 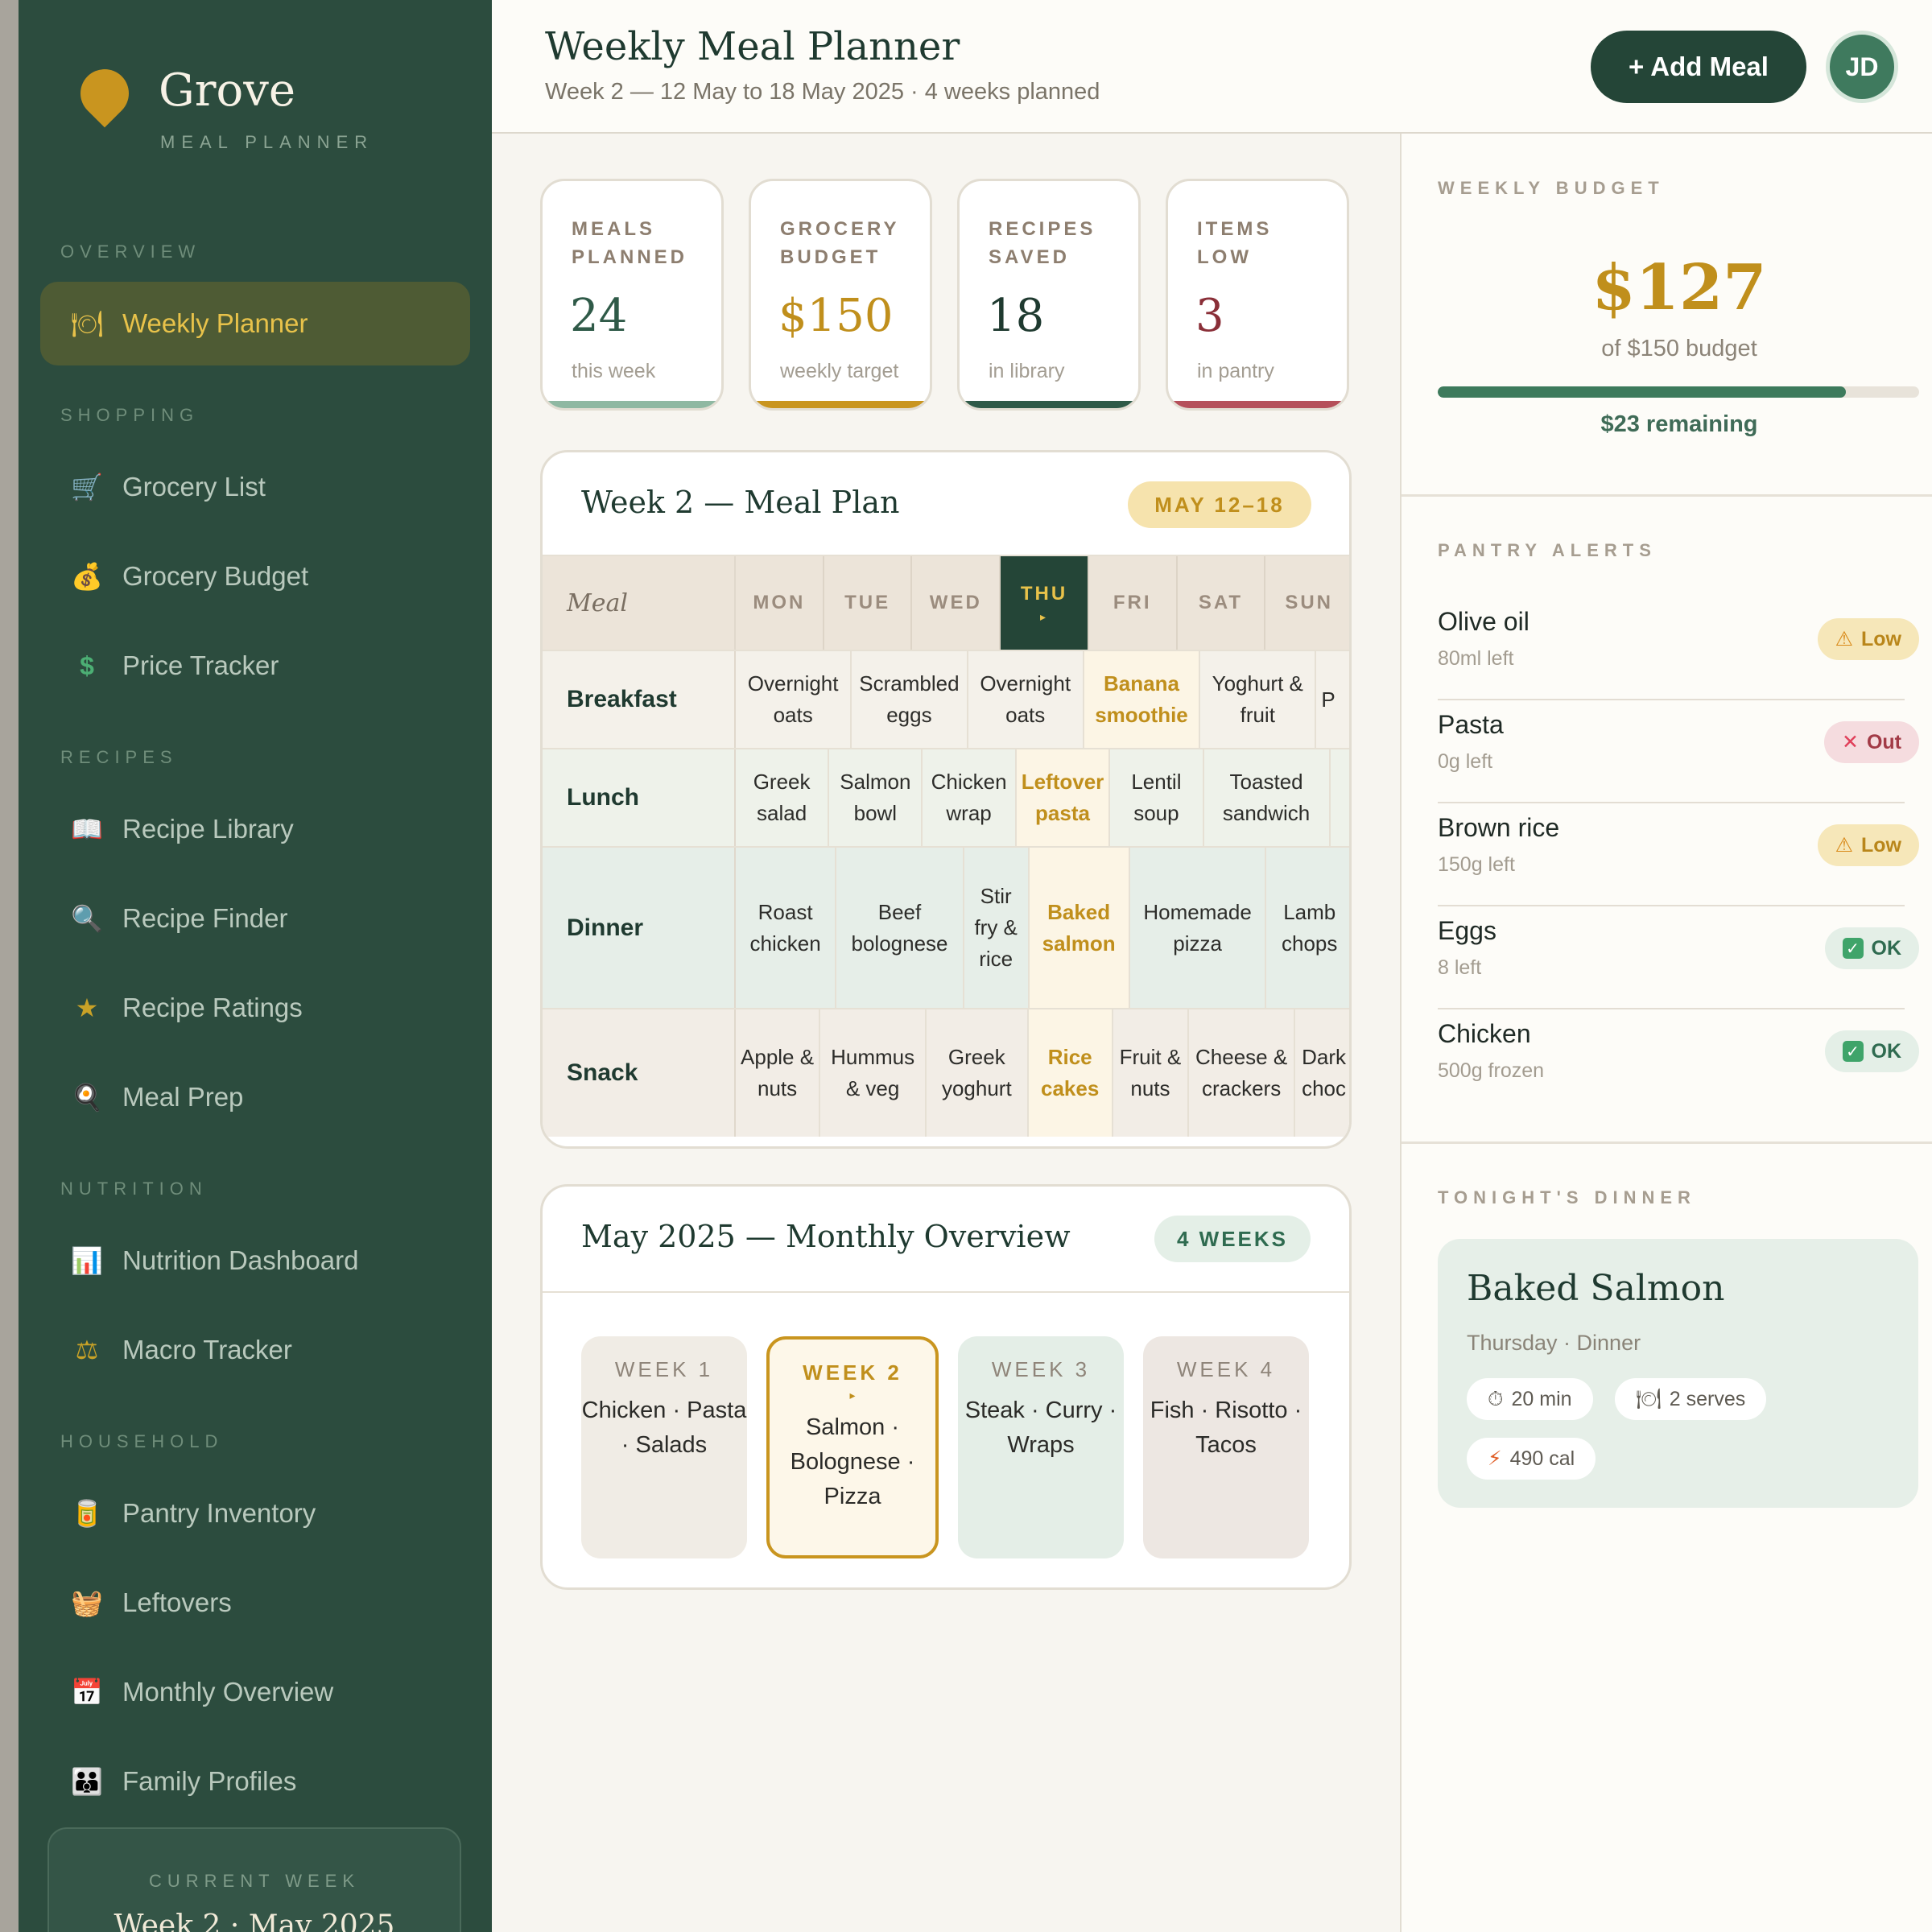 I want to click on meal-cell: Roast chicken, so click(x=786, y=928).